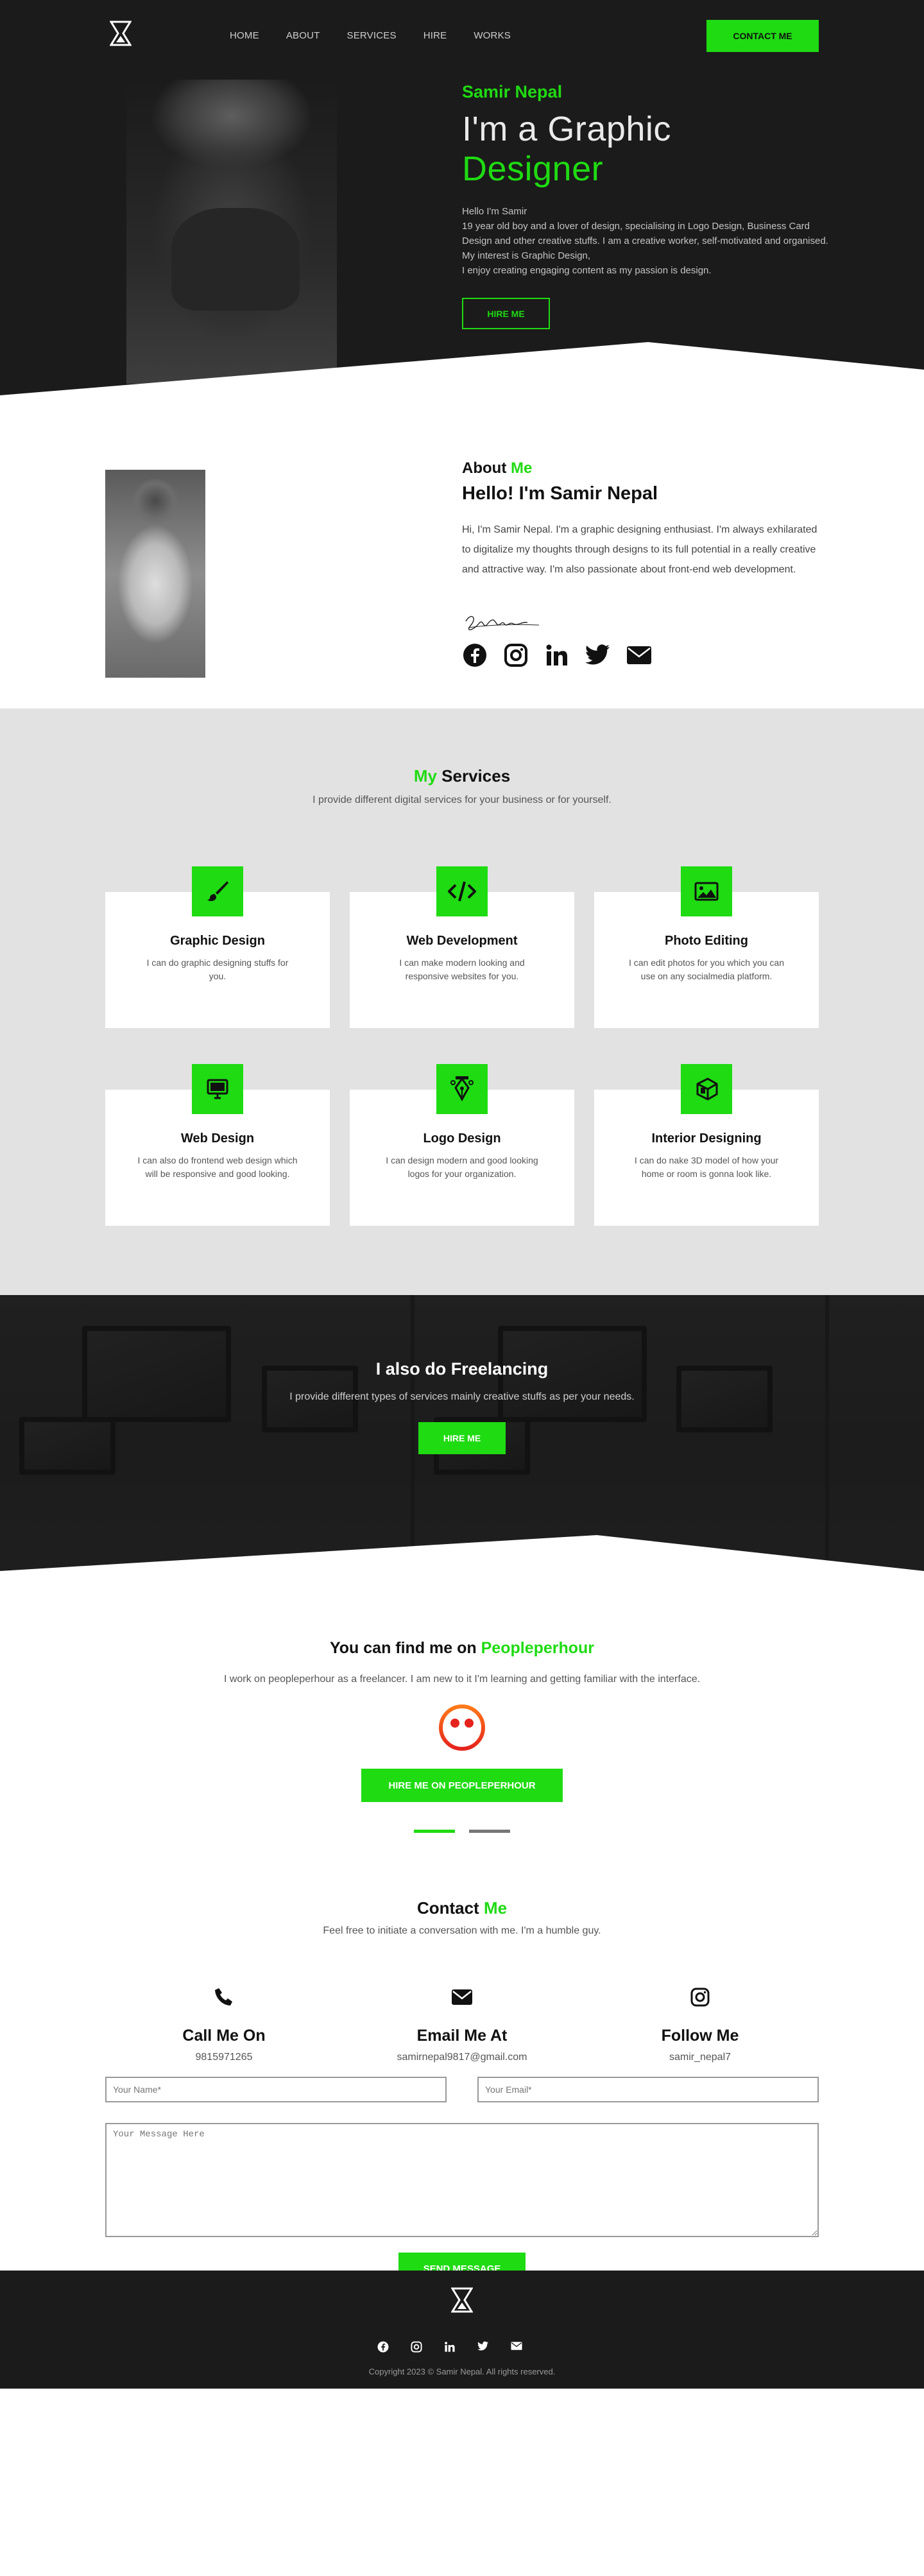 The width and height of the screenshot is (924, 2576). I want to click on about-heading-b: Me, so click(521, 468).